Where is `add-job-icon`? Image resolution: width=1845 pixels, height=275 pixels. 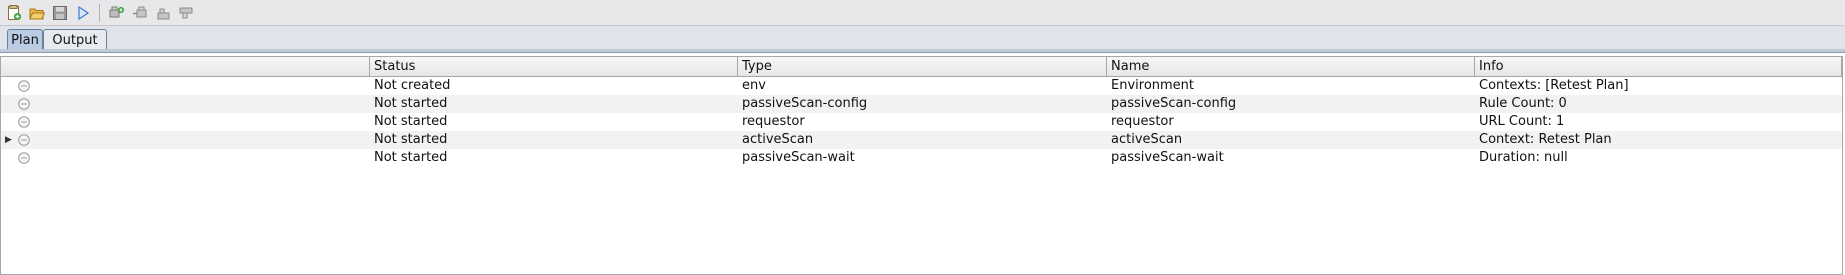 add-job-icon is located at coordinates (117, 13).